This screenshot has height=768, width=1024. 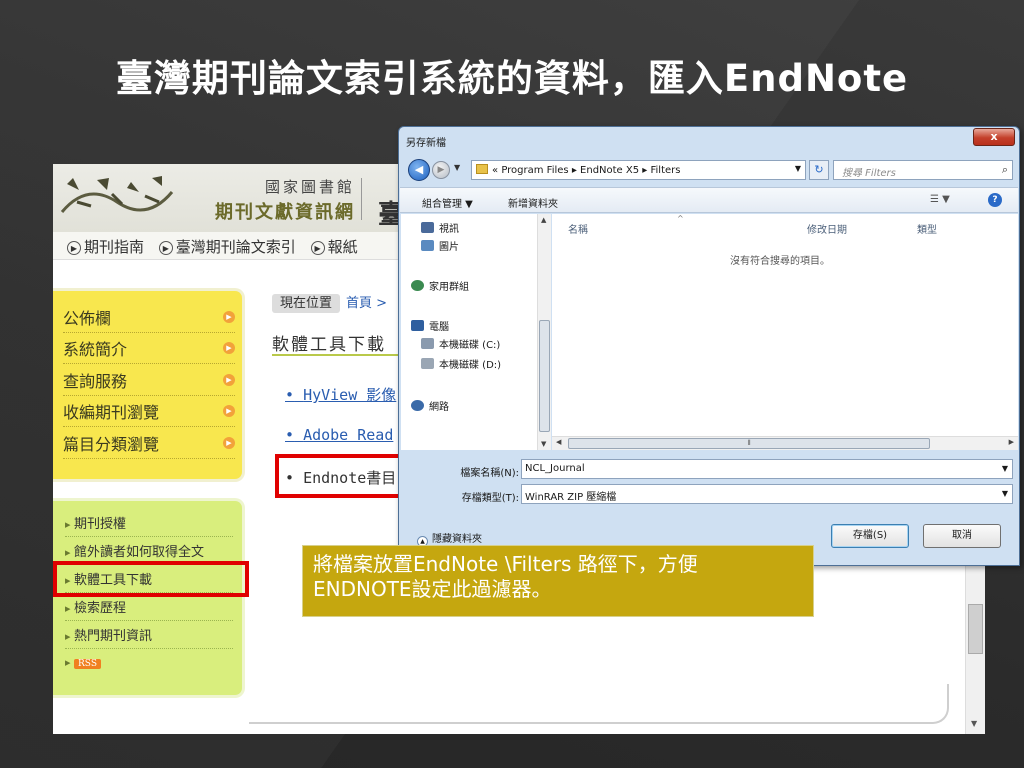 I want to click on save-button: 存檔(S), so click(x=870, y=536).